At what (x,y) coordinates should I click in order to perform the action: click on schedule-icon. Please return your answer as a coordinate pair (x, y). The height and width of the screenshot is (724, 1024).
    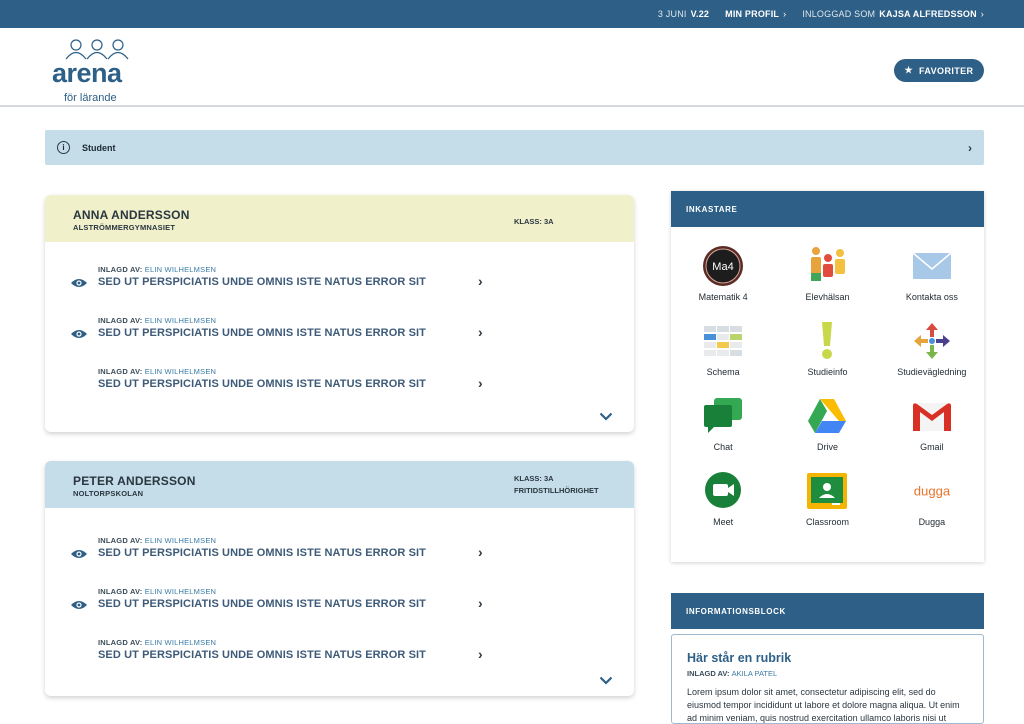
    Looking at the image, I should click on (723, 341).